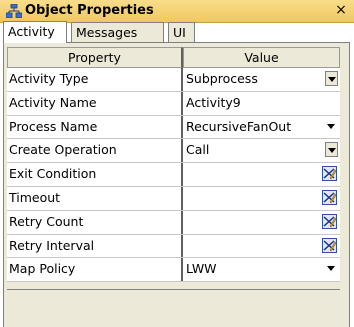 Image resolution: width=354 pixels, height=327 pixels. Describe the element at coordinates (222, 78) in the screenshot. I see `activity-type-value: Subprocess` at that location.